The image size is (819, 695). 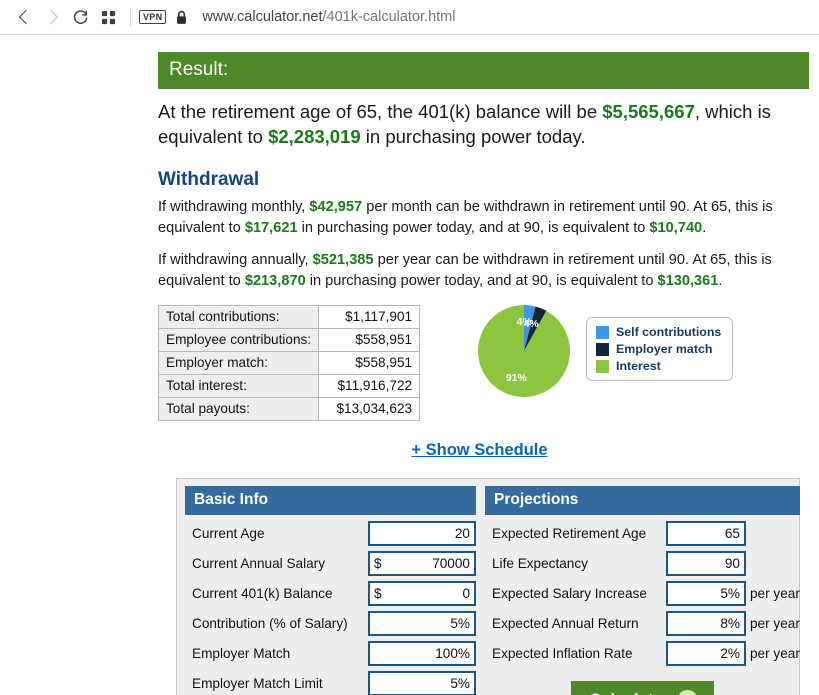 What do you see at coordinates (706, 533) in the screenshot?
I see `projections-input-1: 65` at bounding box center [706, 533].